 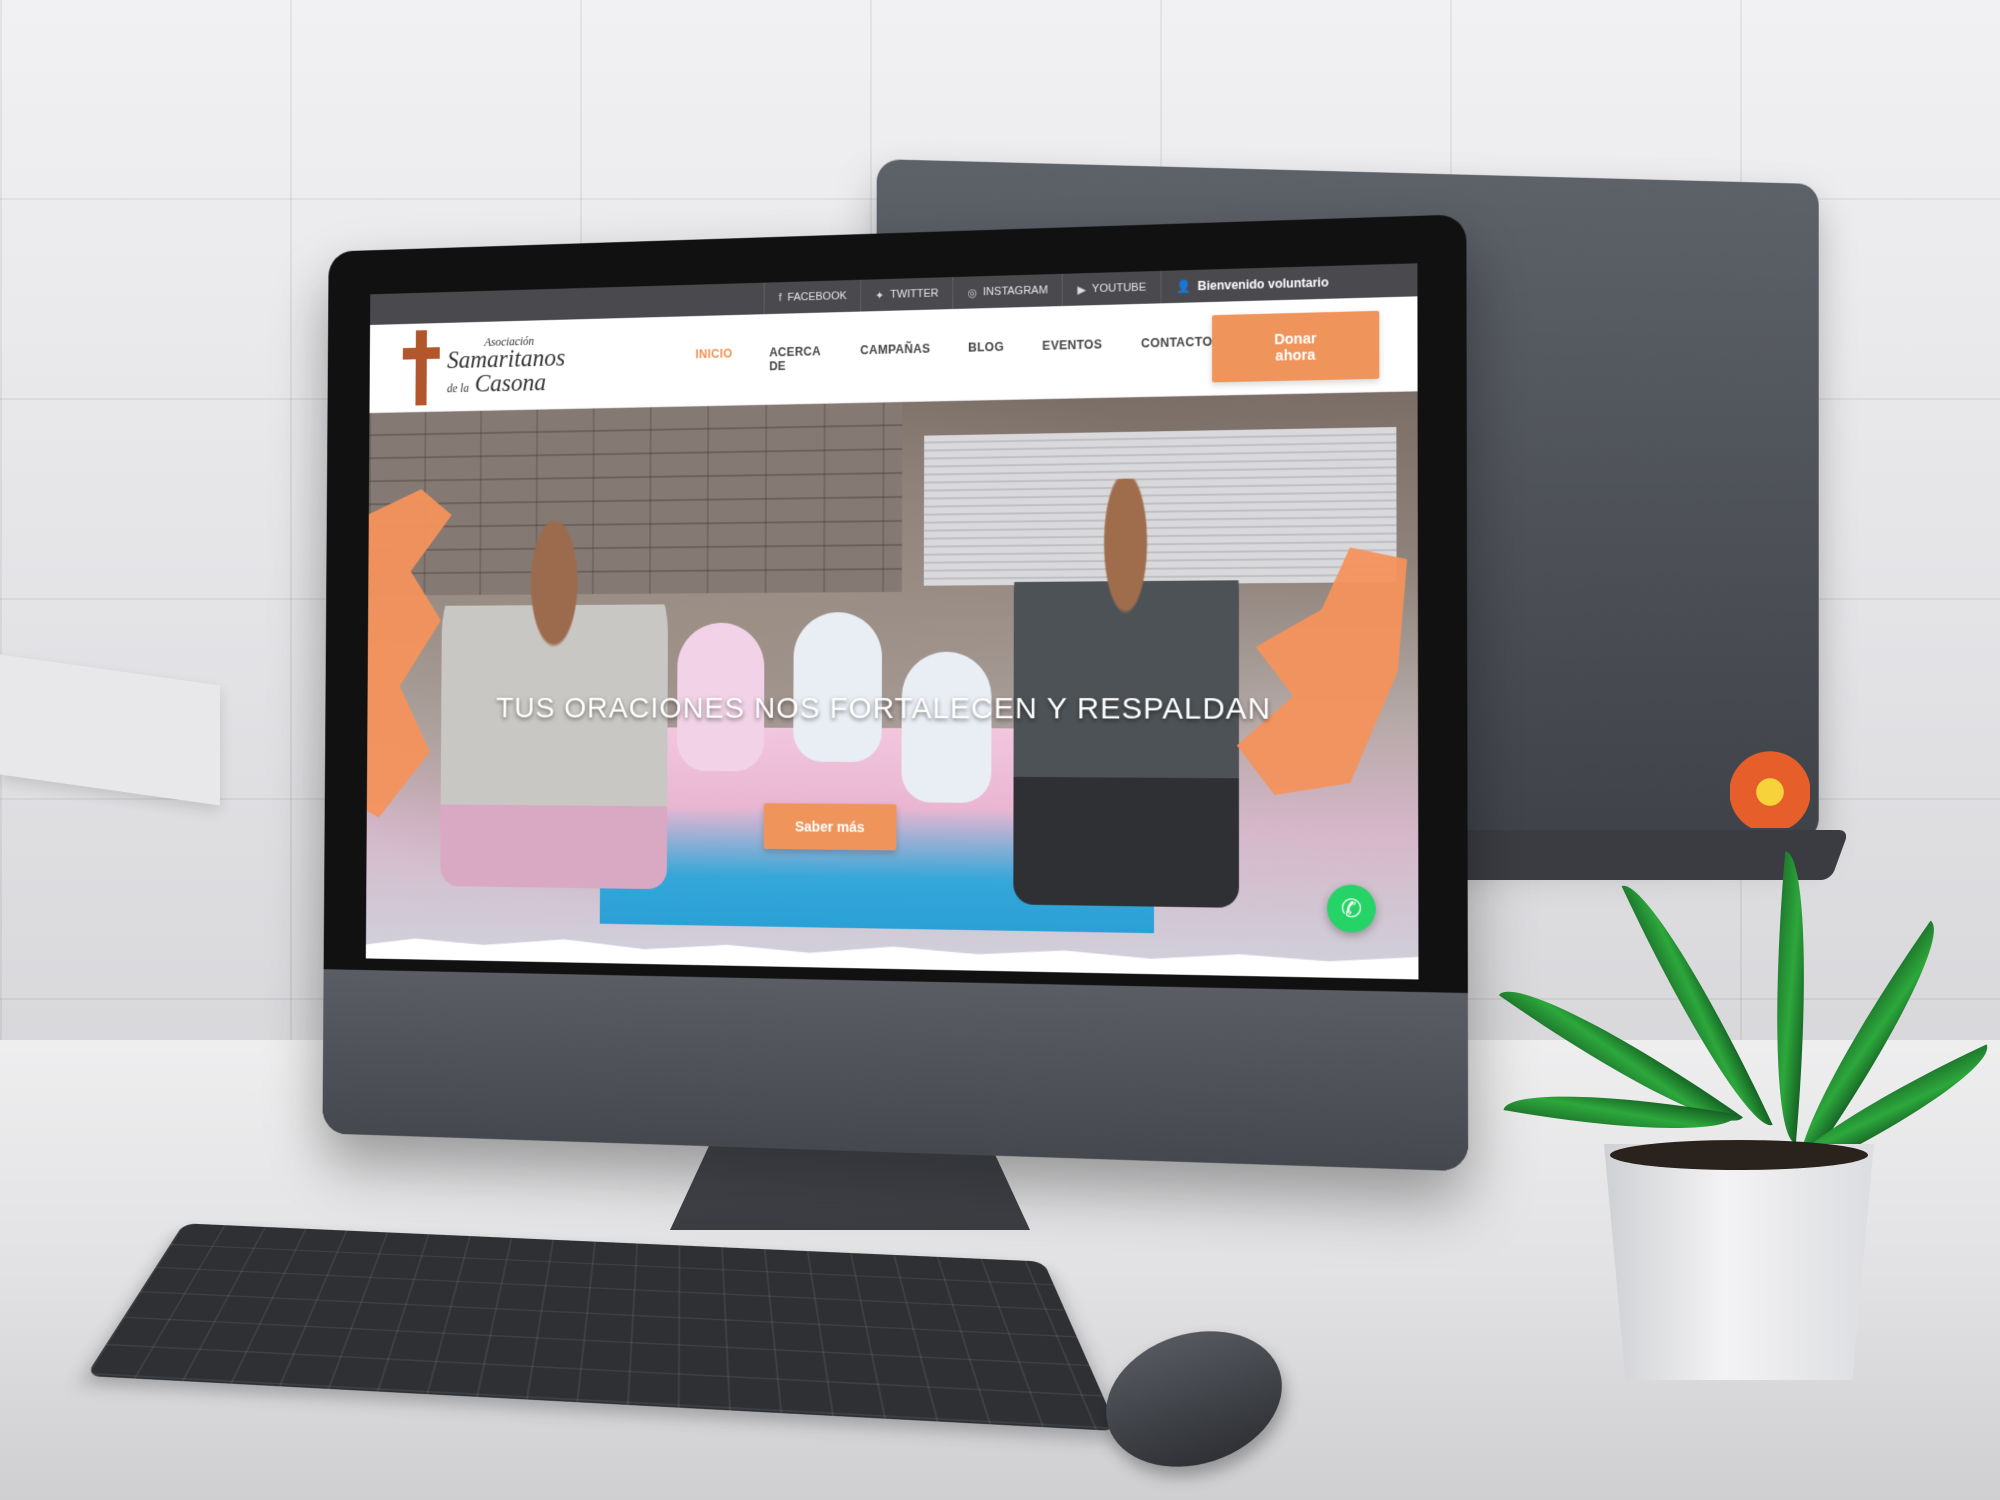 What do you see at coordinates (1072, 352) in the screenshot?
I see `nav-item-eventos: EVENTOS` at bounding box center [1072, 352].